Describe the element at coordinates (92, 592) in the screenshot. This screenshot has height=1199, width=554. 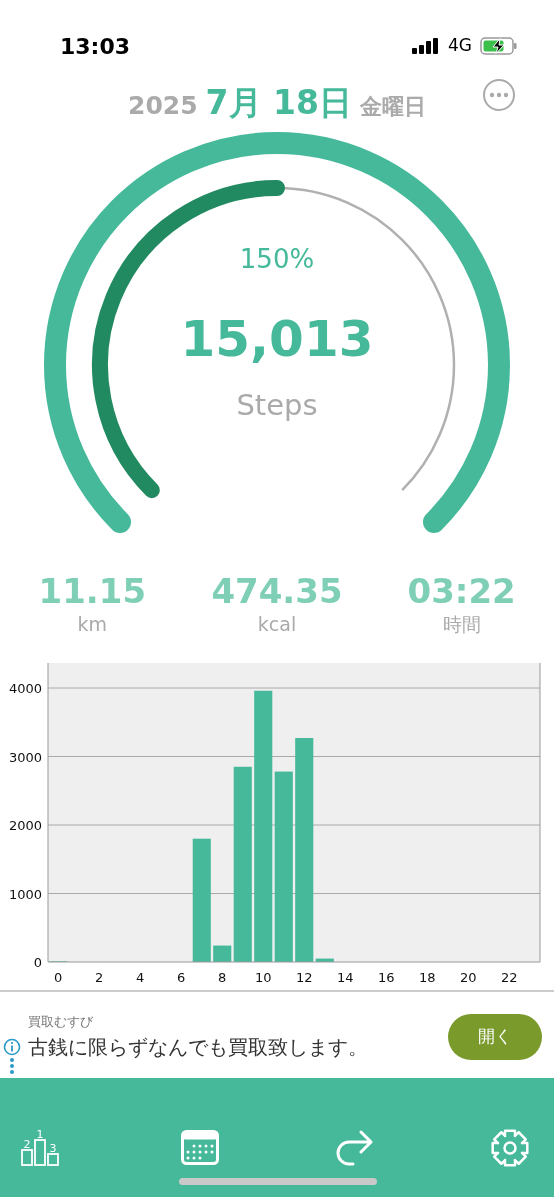
I see `stat-value: 11.15` at that location.